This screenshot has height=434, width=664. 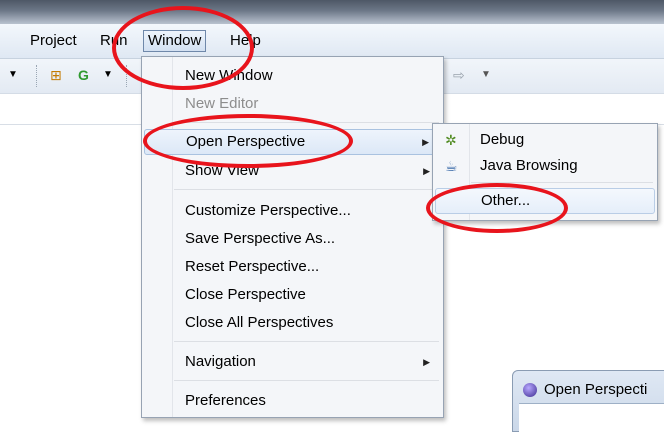 I want to click on new-class-icon: ⊞, so click(x=56, y=75).